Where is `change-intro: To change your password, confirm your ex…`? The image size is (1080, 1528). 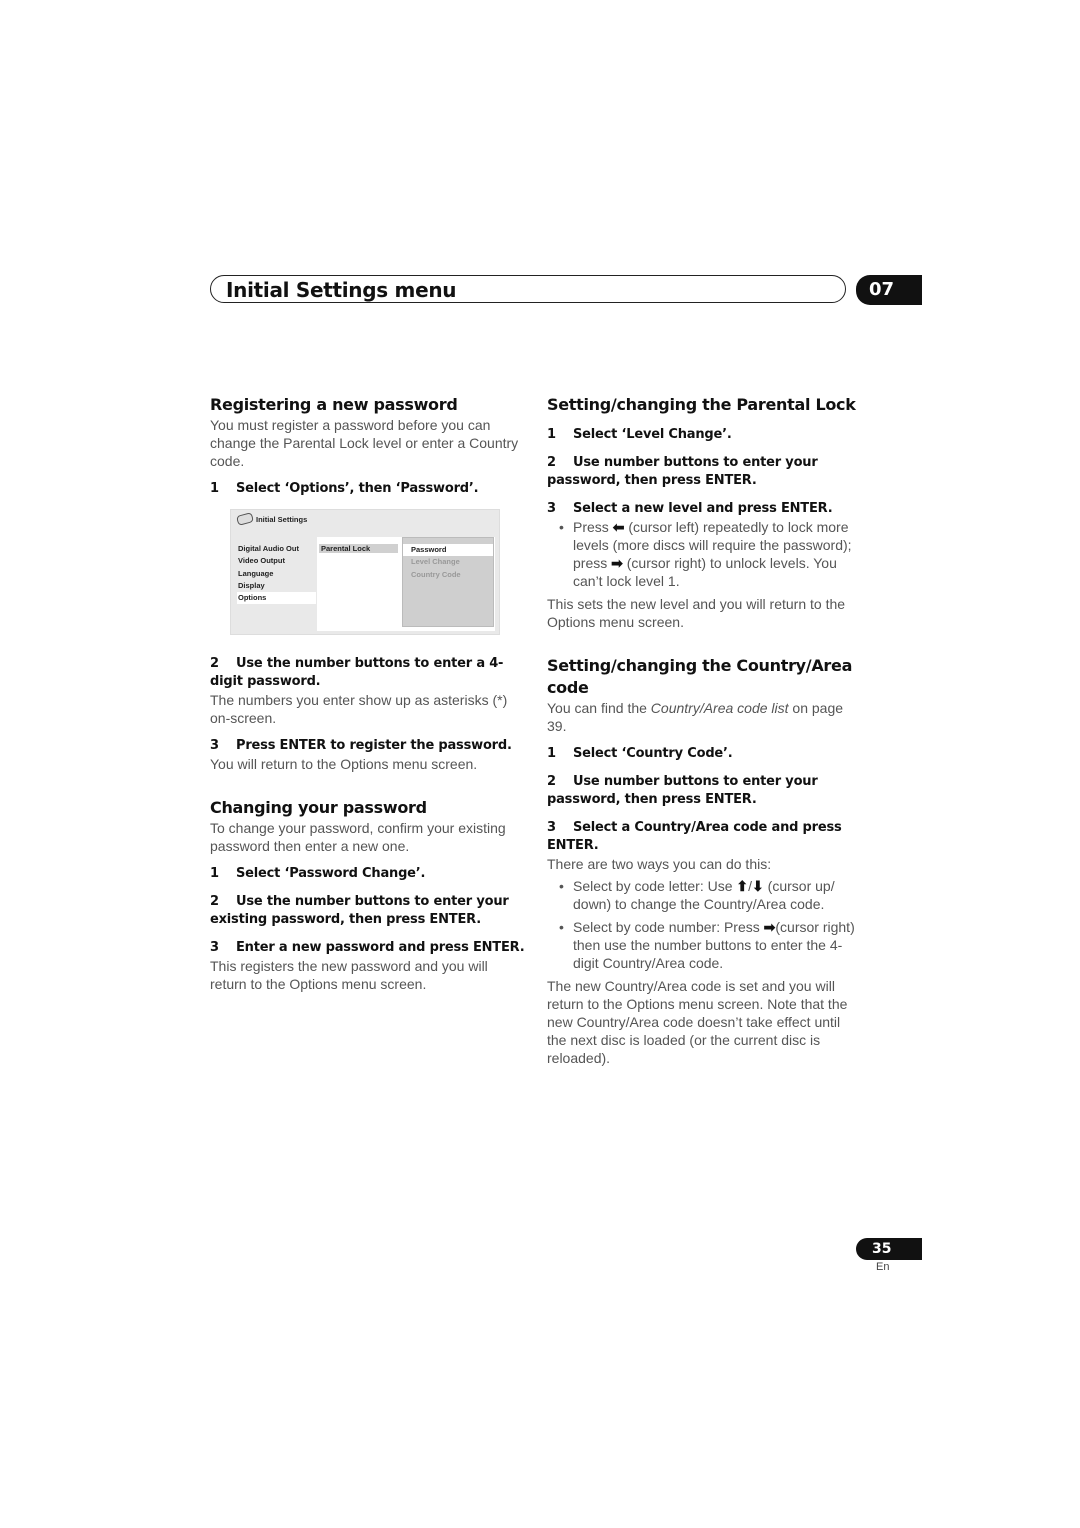 change-intro: To change your password, confirm your ex… is located at coordinates (358, 837).